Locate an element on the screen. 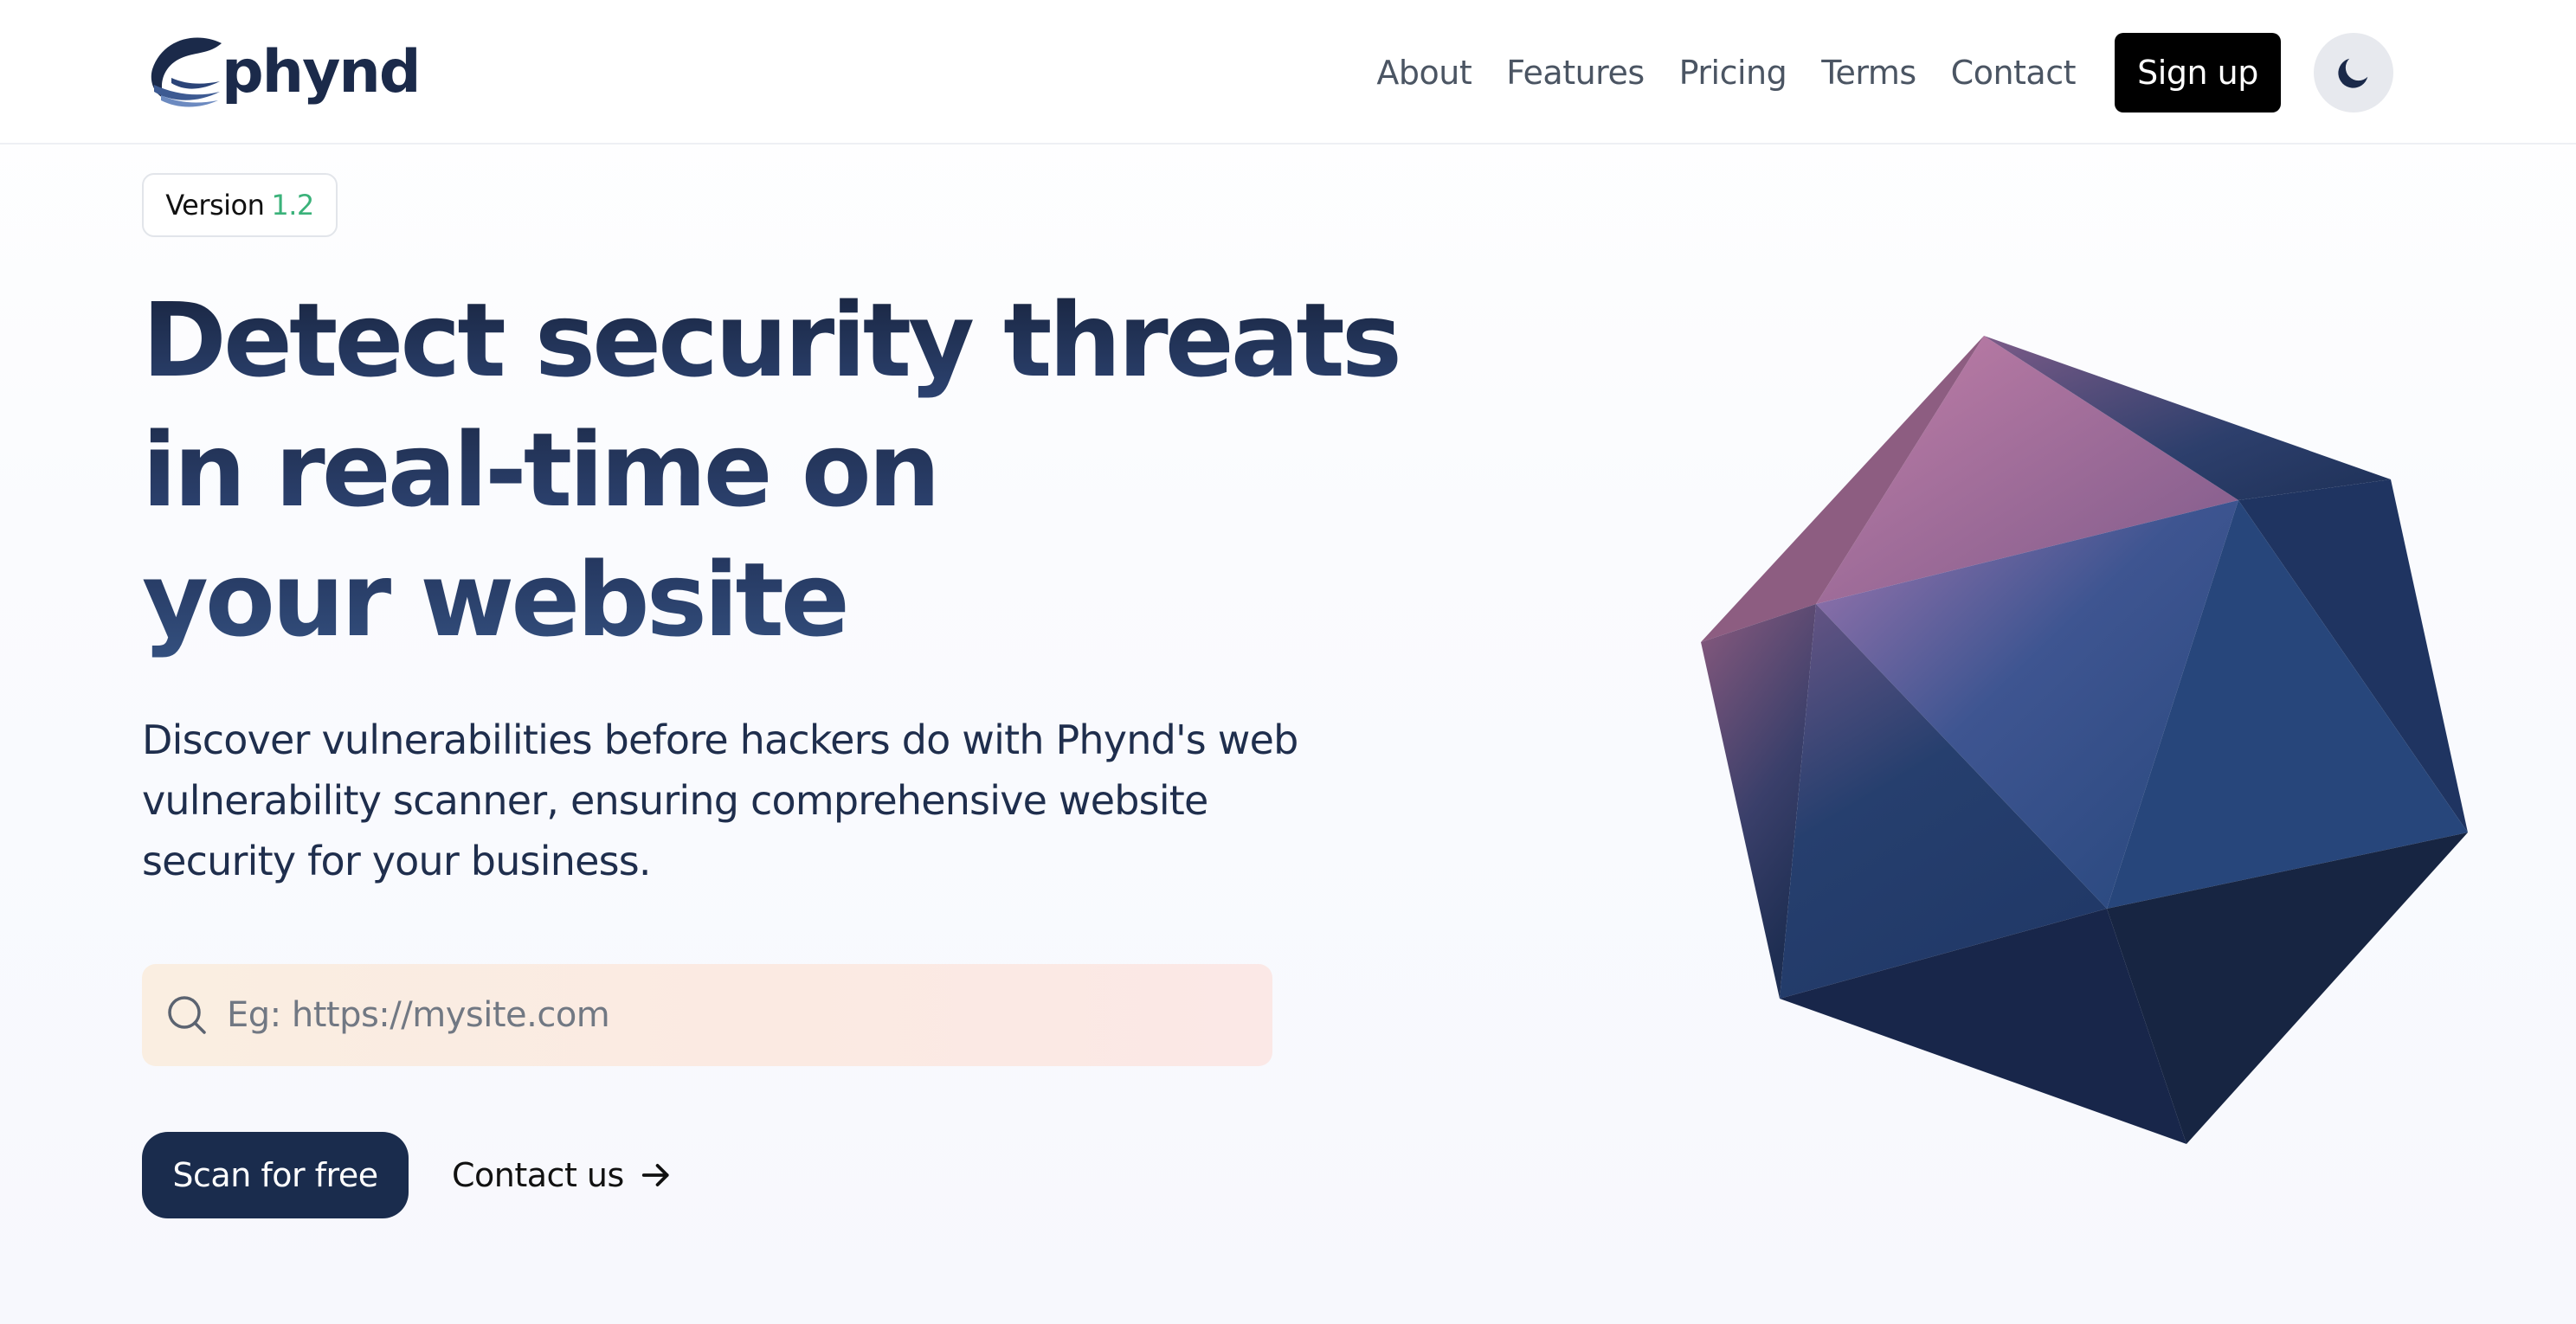 Image resolution: width=2576 pixels, height=1324 pixels. version-badge: Version 1.2 is located at coordinates (240, 205).